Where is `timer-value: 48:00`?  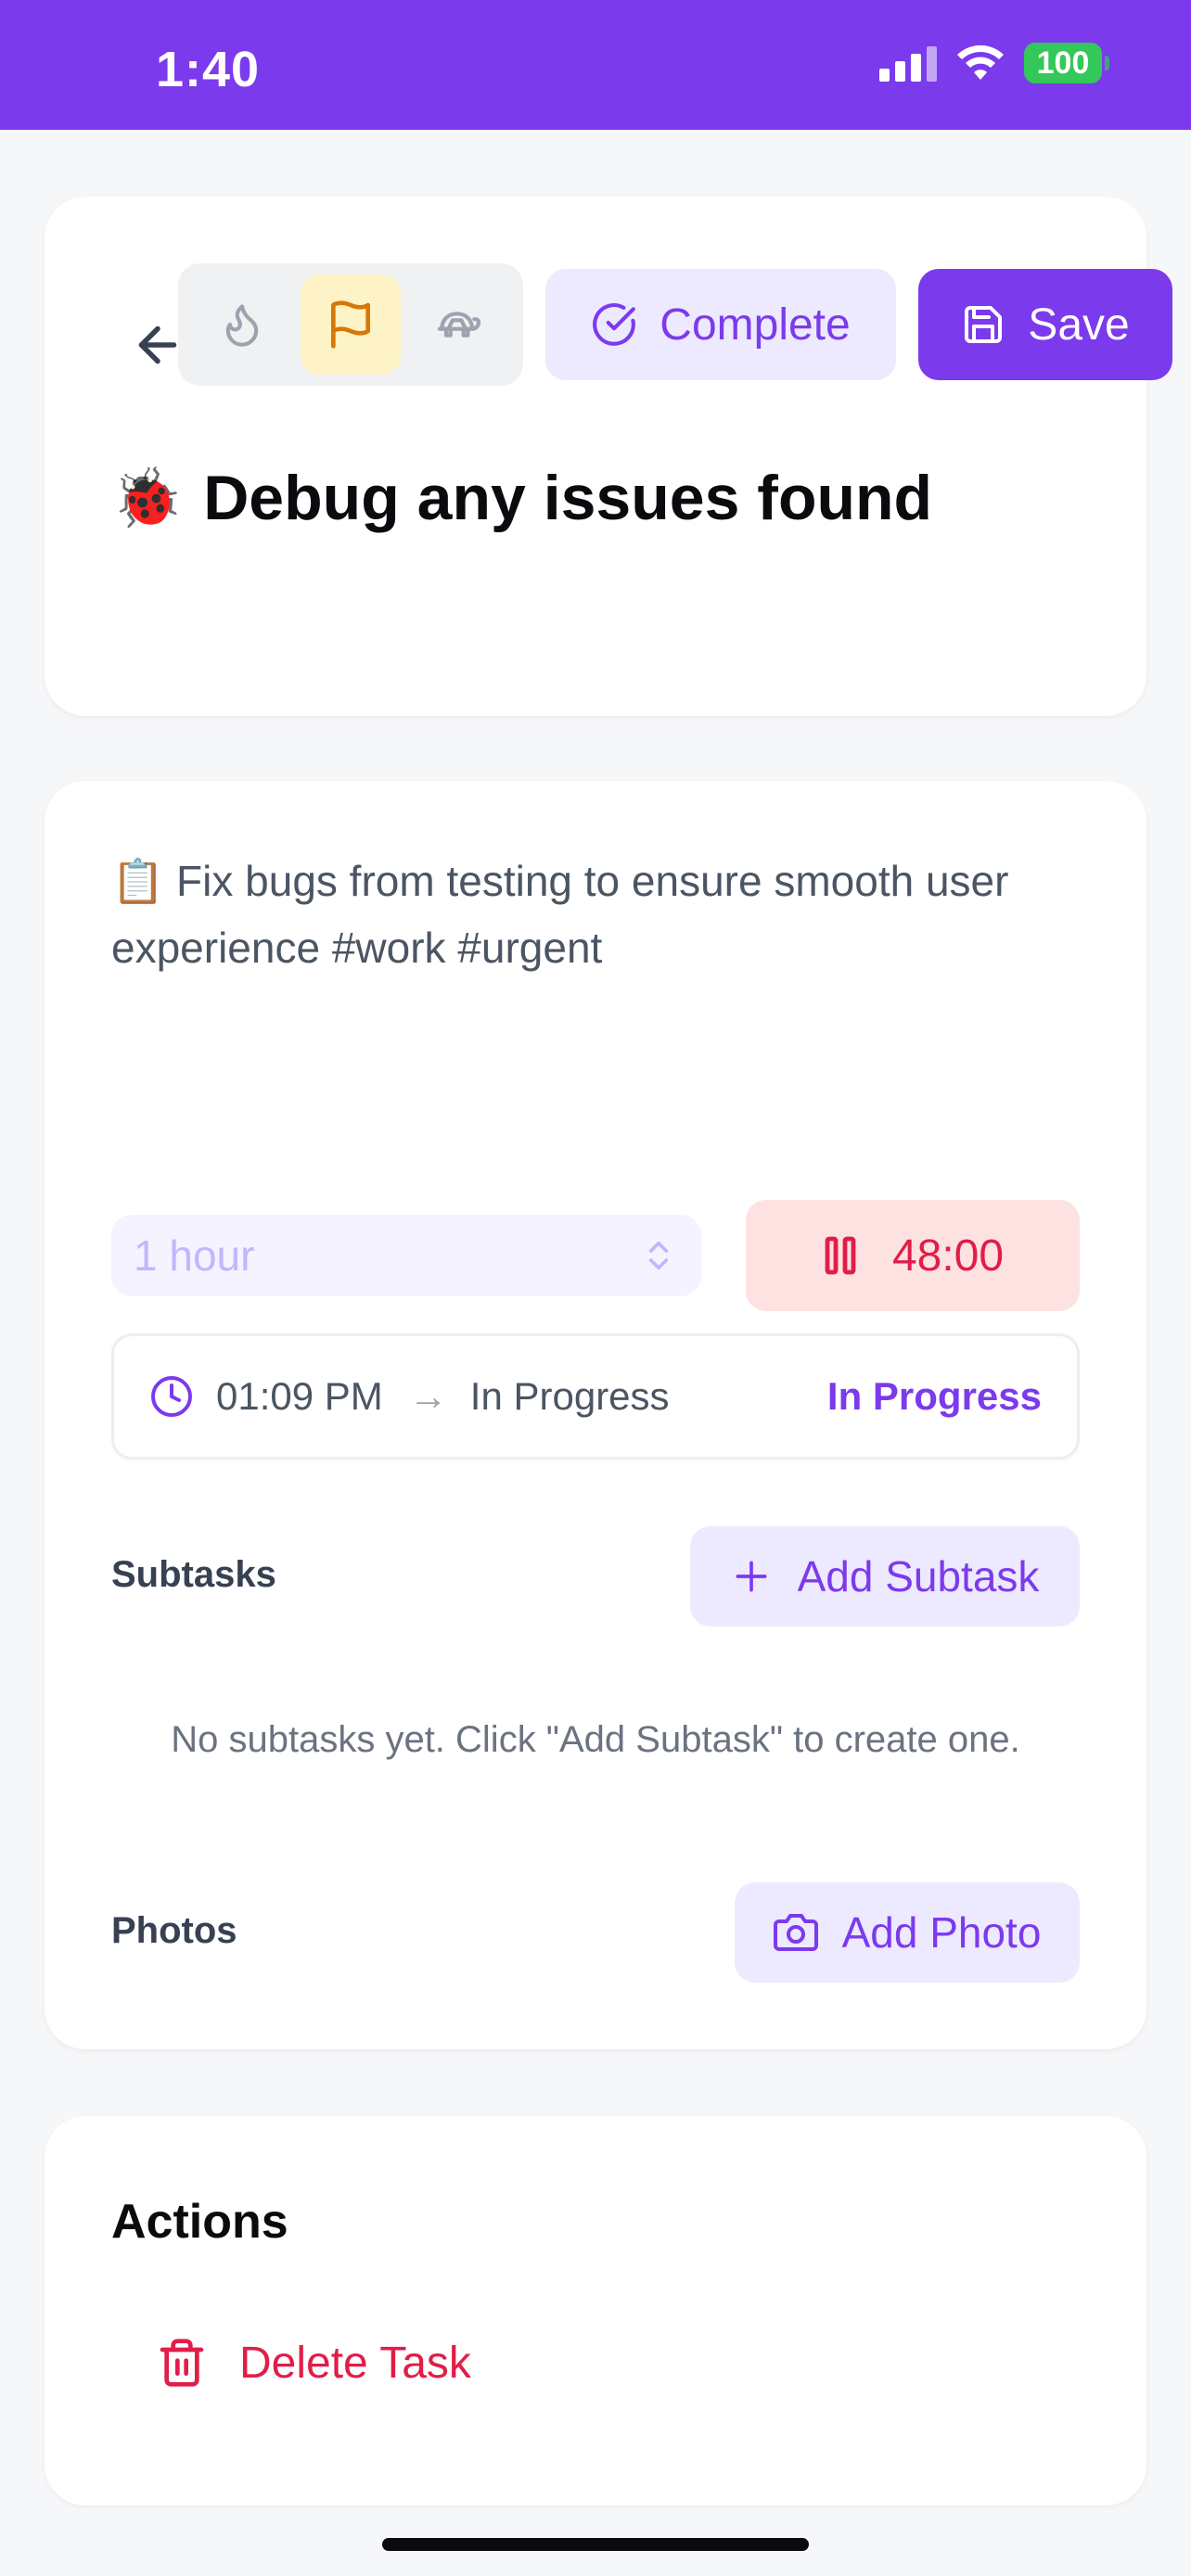
timer-value: 48:00 is located at coordinates (948, 1256).